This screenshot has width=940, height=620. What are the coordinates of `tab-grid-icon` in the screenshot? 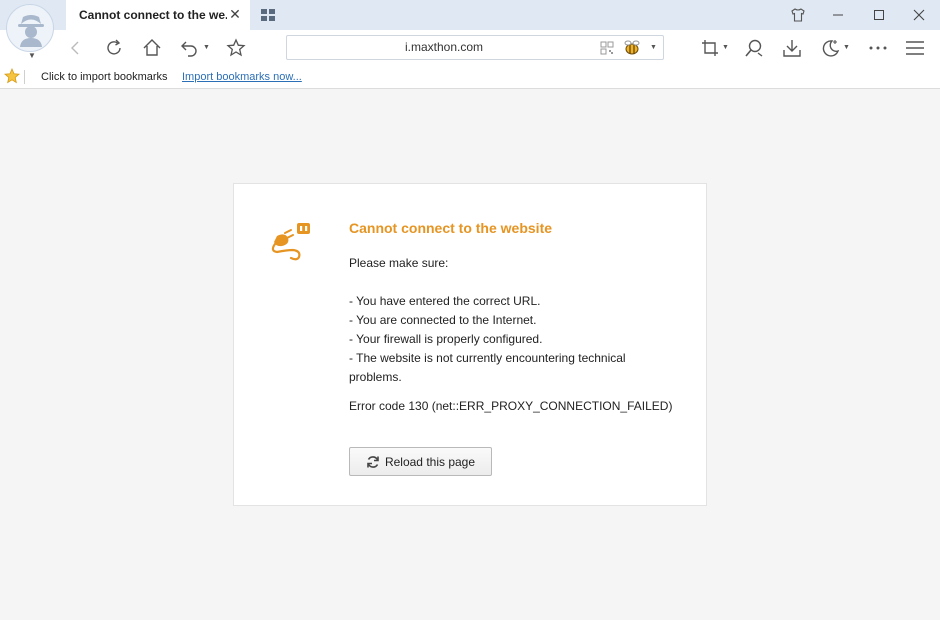 It's located at (268, 17).